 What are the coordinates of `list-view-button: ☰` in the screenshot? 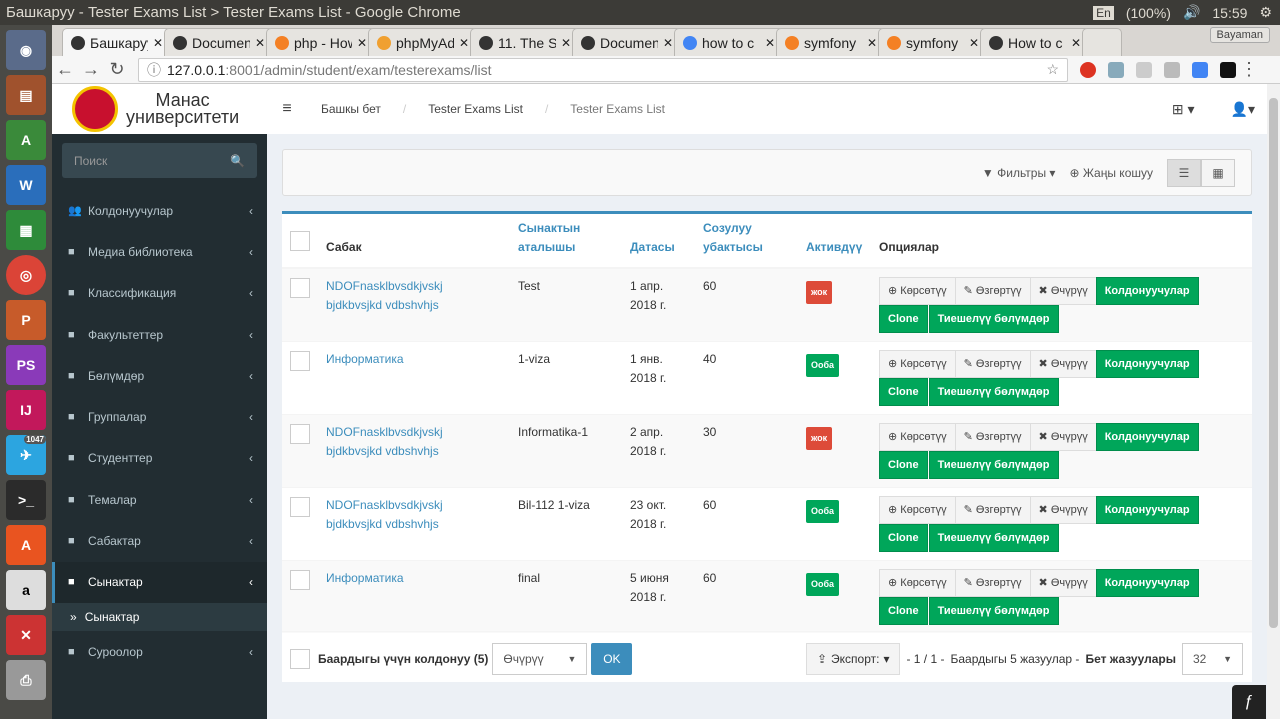 It's located at (1184, 173).